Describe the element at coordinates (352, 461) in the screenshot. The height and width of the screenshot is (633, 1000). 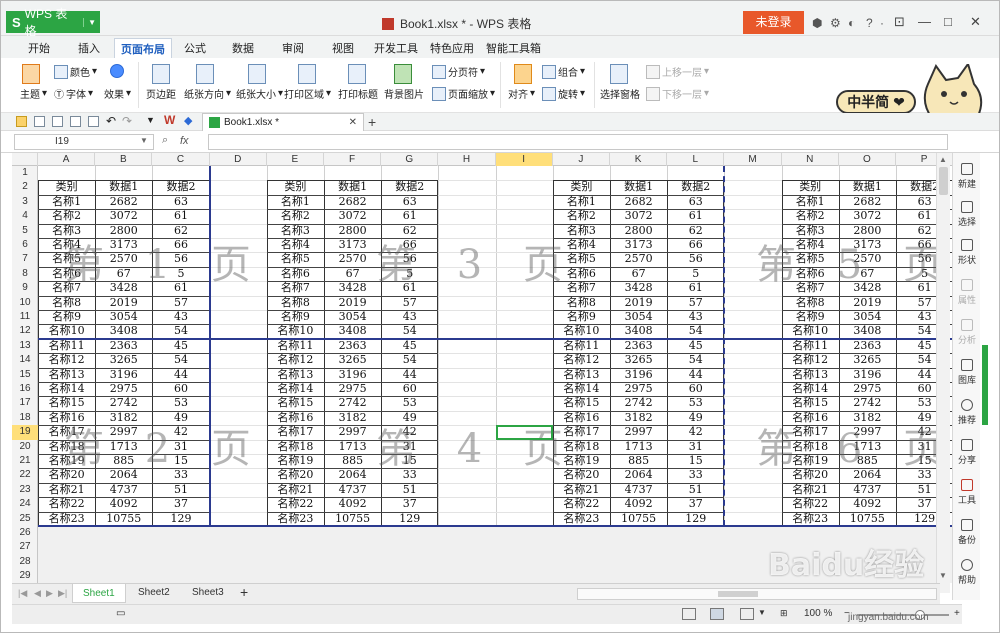
I see `table-cell: 885` at that location.